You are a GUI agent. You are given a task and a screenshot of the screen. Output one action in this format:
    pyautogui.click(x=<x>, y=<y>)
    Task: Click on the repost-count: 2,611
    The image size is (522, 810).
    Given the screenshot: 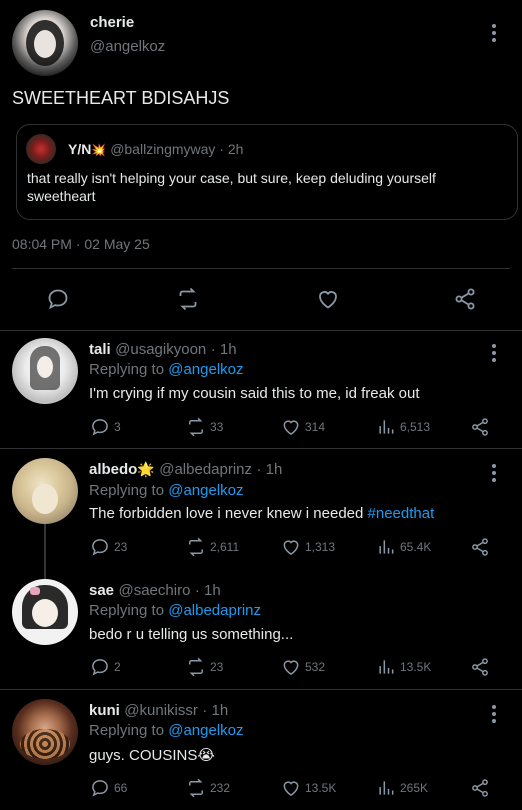 What is the action you would take?
    pyautogui.click(x=225, y=547)
    